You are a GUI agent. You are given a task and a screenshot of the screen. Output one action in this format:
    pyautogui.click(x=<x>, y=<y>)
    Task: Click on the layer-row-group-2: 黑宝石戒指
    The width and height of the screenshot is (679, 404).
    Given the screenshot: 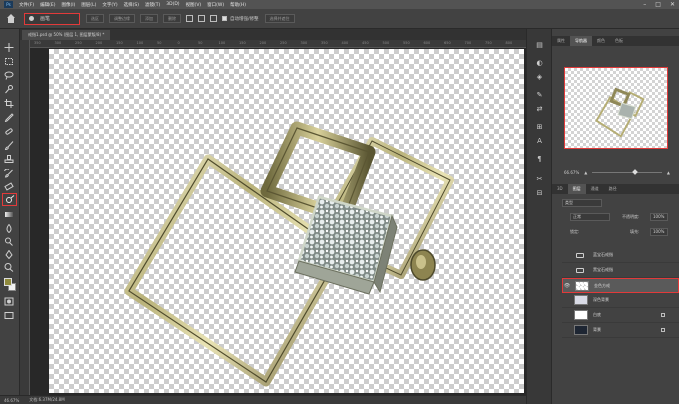 What is the action you would take?
    pyautogui.click(x=620, y=270)
    